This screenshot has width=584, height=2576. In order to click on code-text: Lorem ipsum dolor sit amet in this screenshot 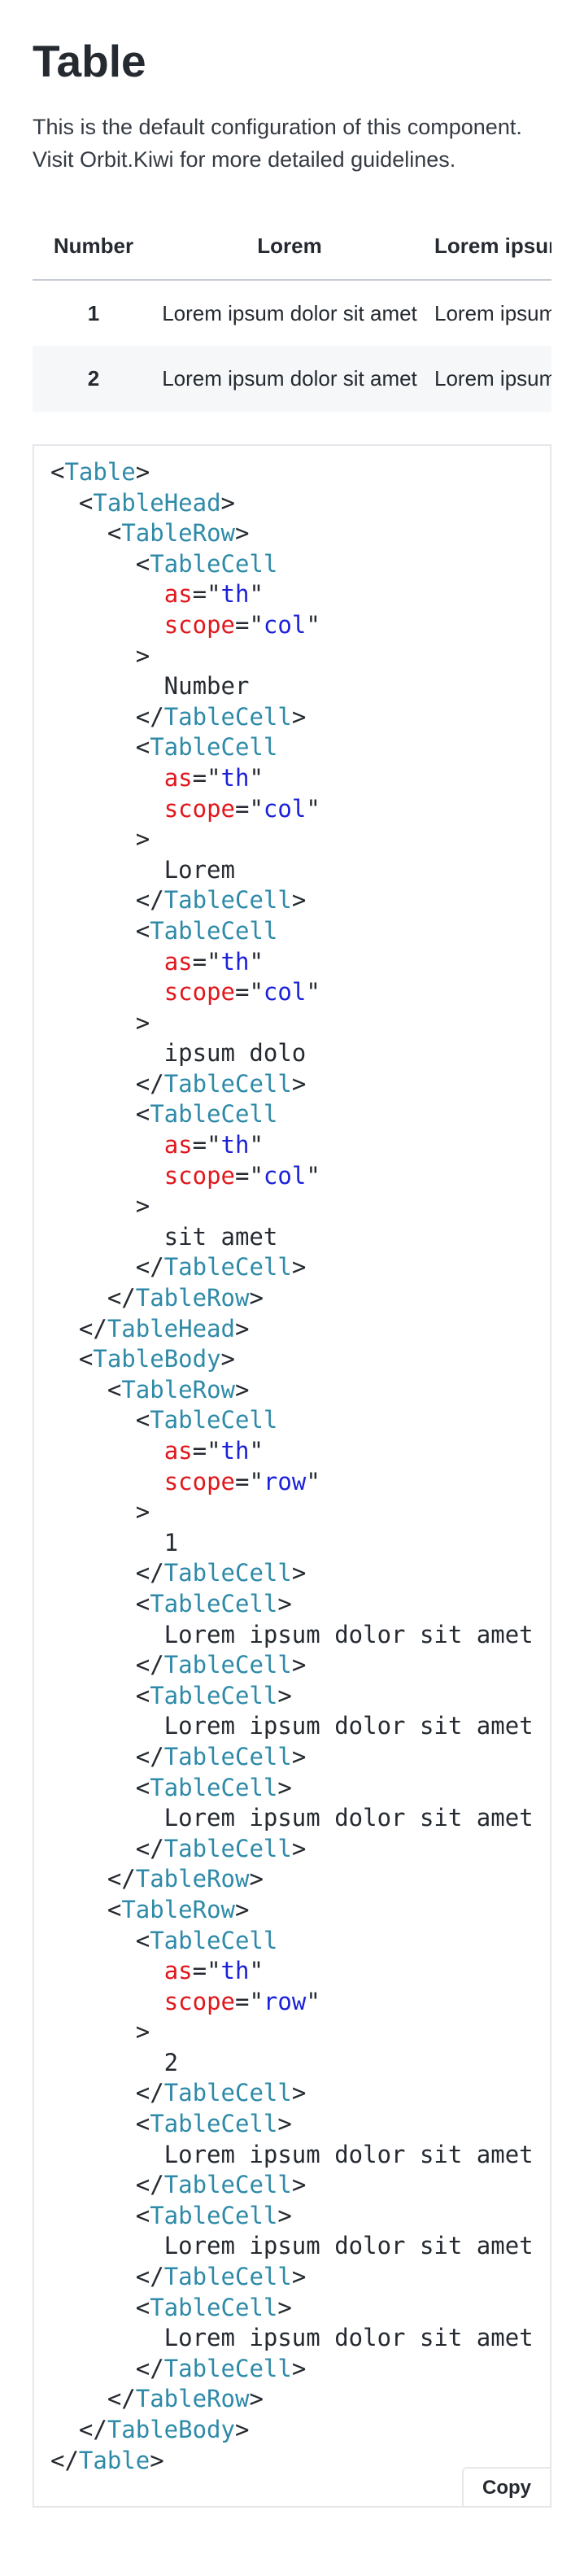, I will do `click(292, 1726)`.